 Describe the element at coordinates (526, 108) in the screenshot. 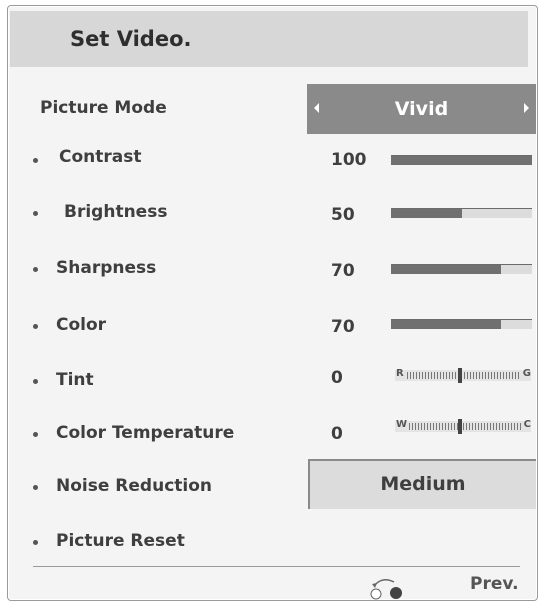

I see `arrow-right-icon` at that location.